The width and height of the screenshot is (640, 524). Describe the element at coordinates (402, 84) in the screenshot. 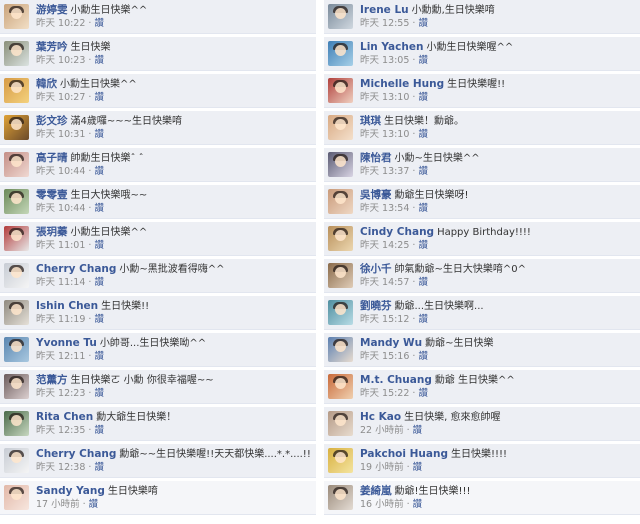

I see `commenter-name-link: Michelle Hung` at that location.